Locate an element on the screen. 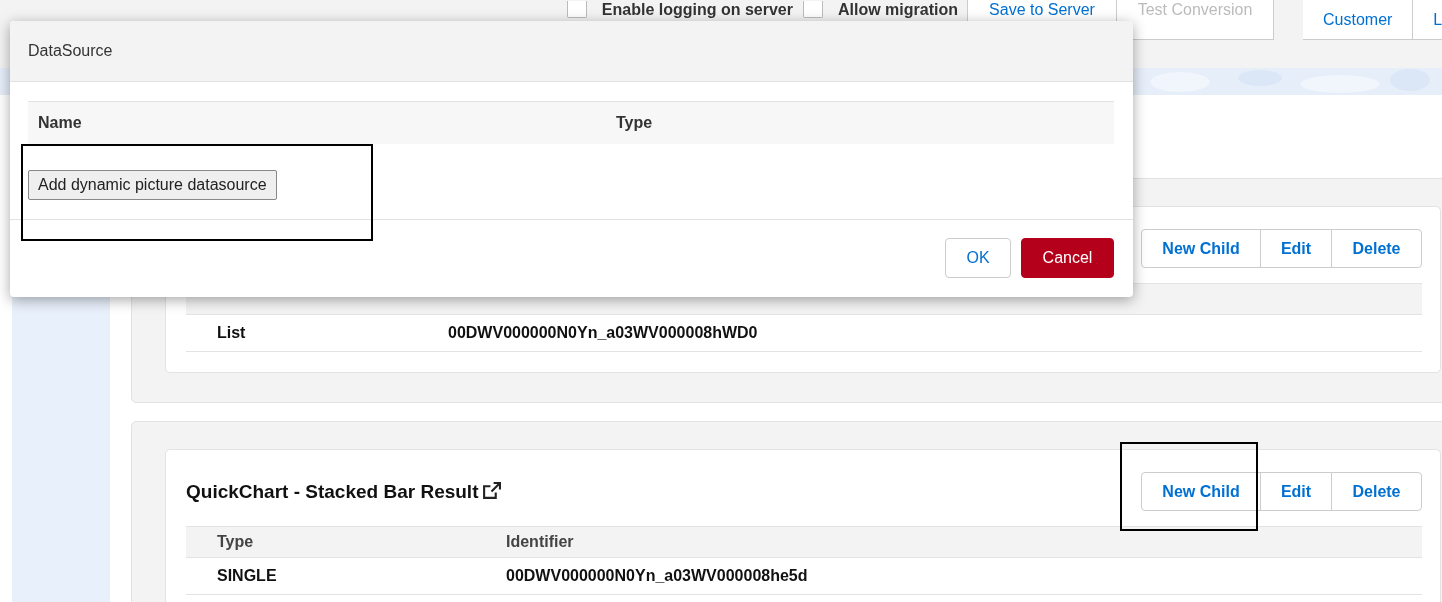 Image resolution: width=1442 pixels, height=602 pixels. external-link-icon is located at coordinates (492, 491).